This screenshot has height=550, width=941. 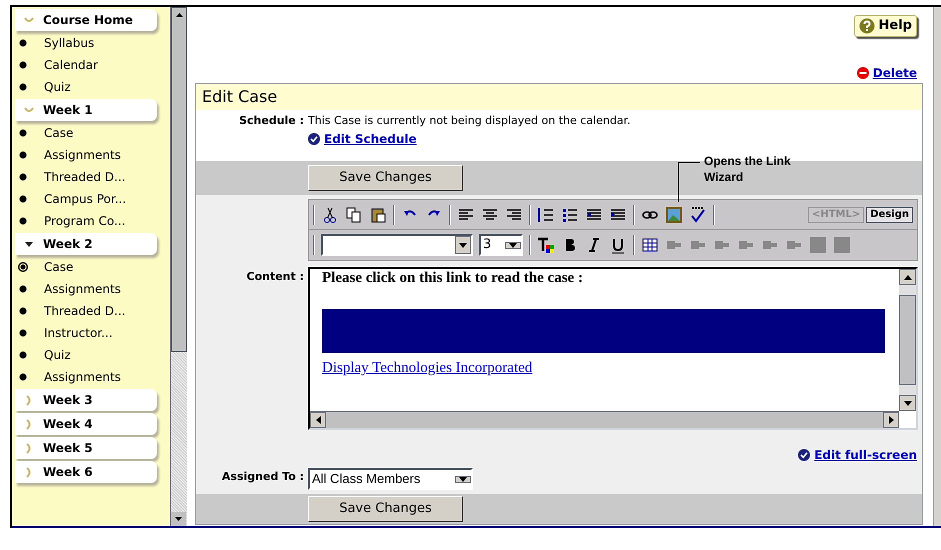 What do you see at coordinates (86, 448) in the screenshot?
I see `section-header: Week 5` at bounding box center [86, 448].